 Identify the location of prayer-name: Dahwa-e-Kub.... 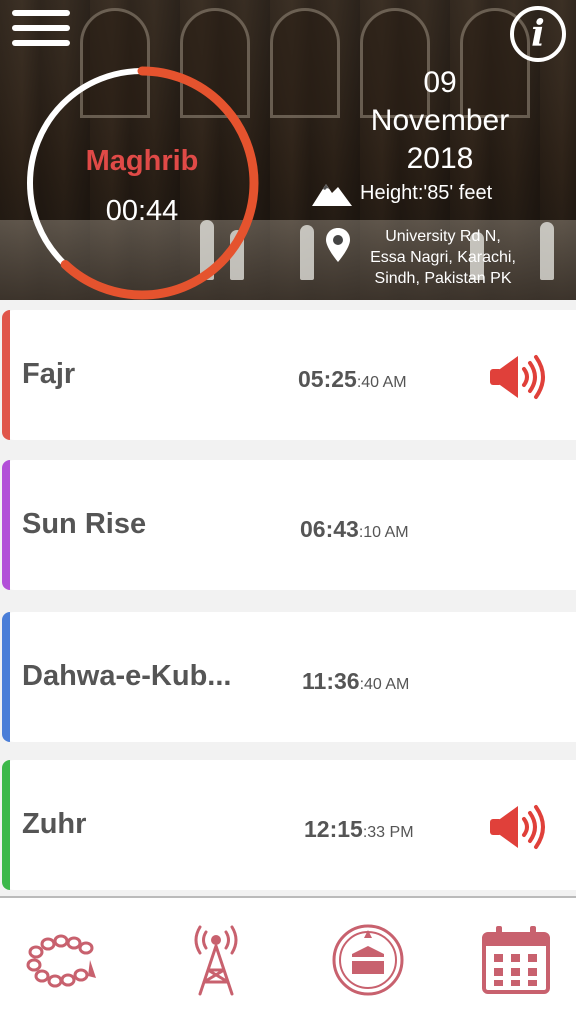
(127, 676).